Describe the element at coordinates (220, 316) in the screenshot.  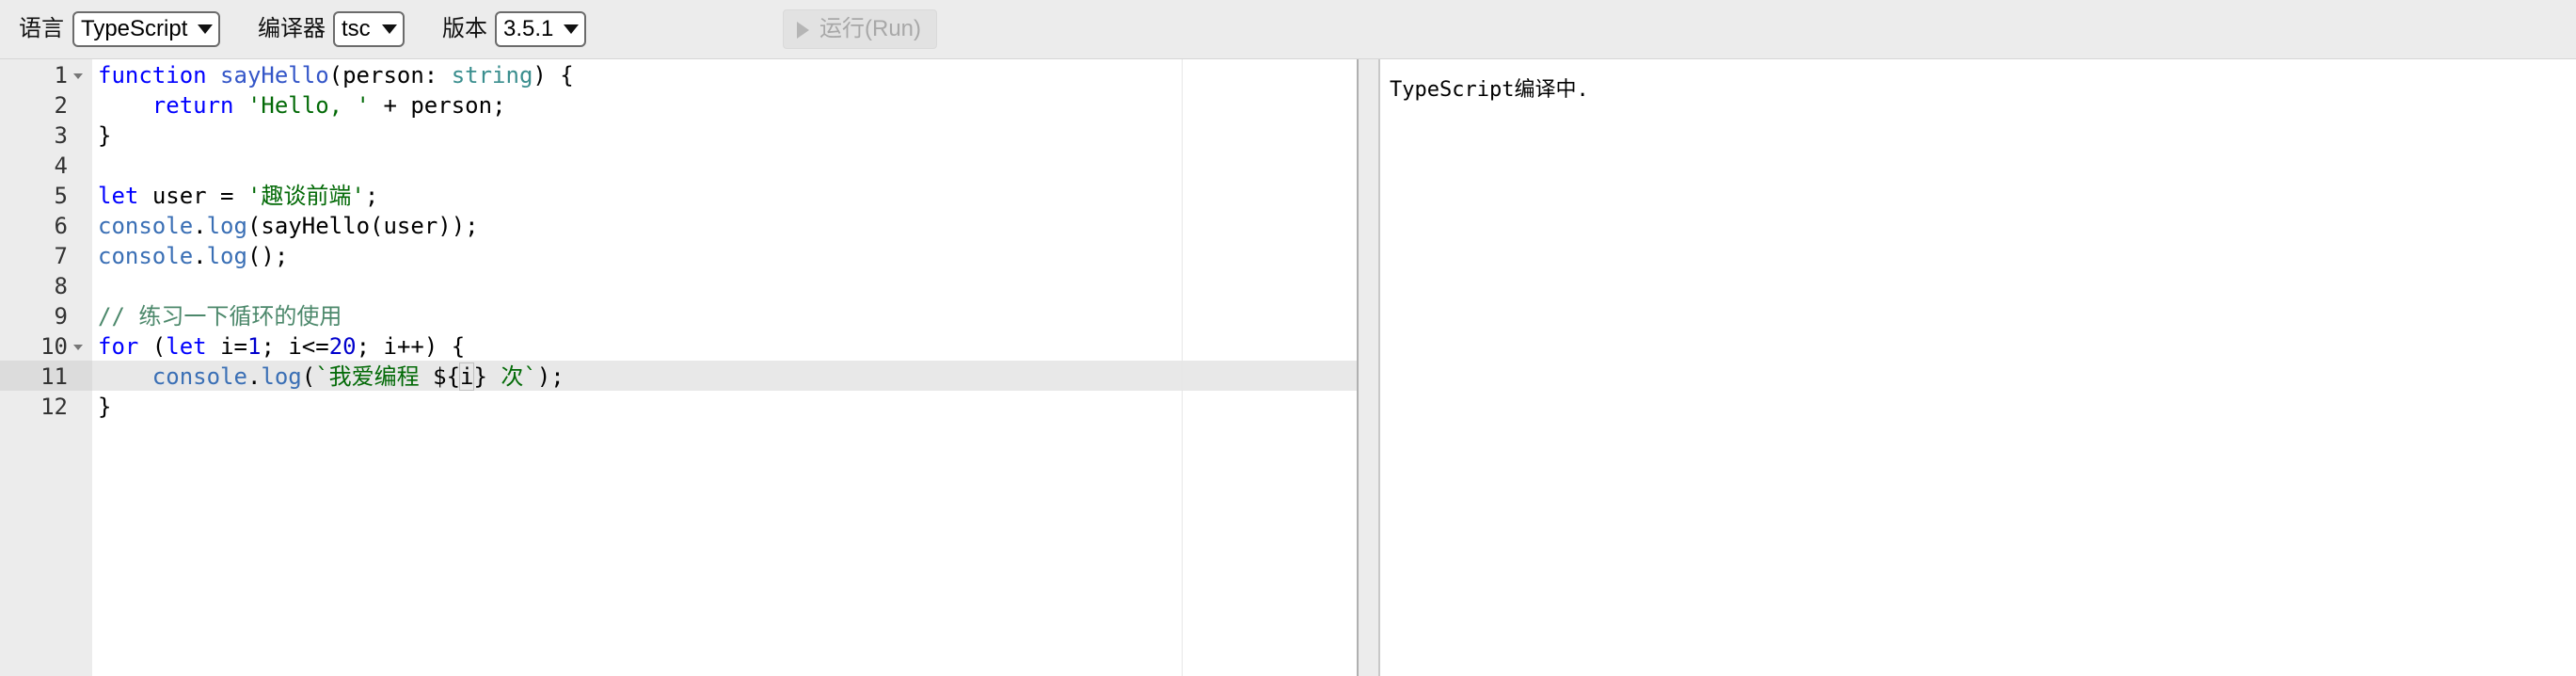
I see `code-text: // 练习一下循环的使用` at that location.